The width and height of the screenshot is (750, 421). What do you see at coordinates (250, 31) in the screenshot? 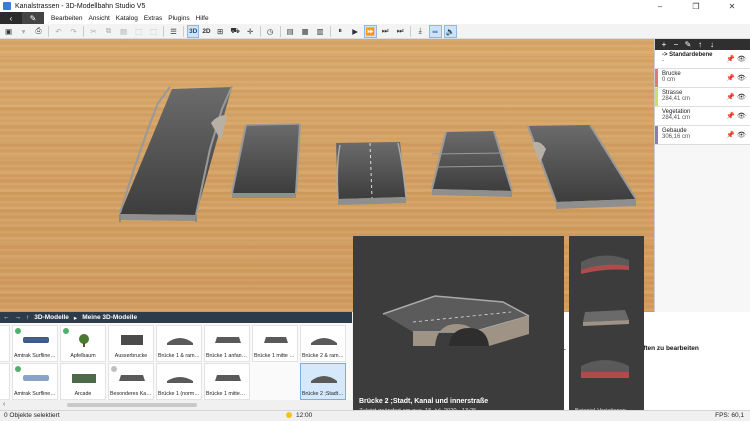
I see `crosshair-icon: ✛` at bounding box center [250, 31].